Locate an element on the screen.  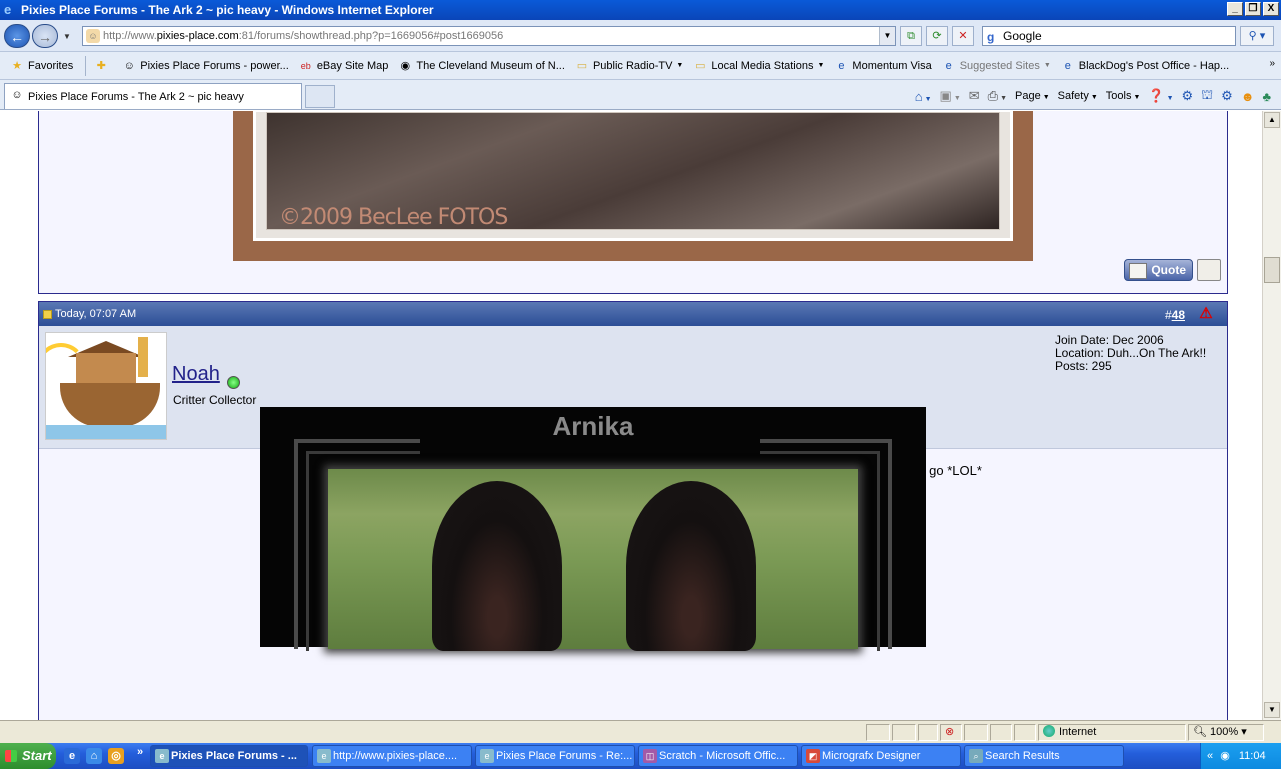
tray-app-icon: ◉ is located at coordinates (1225, 756).